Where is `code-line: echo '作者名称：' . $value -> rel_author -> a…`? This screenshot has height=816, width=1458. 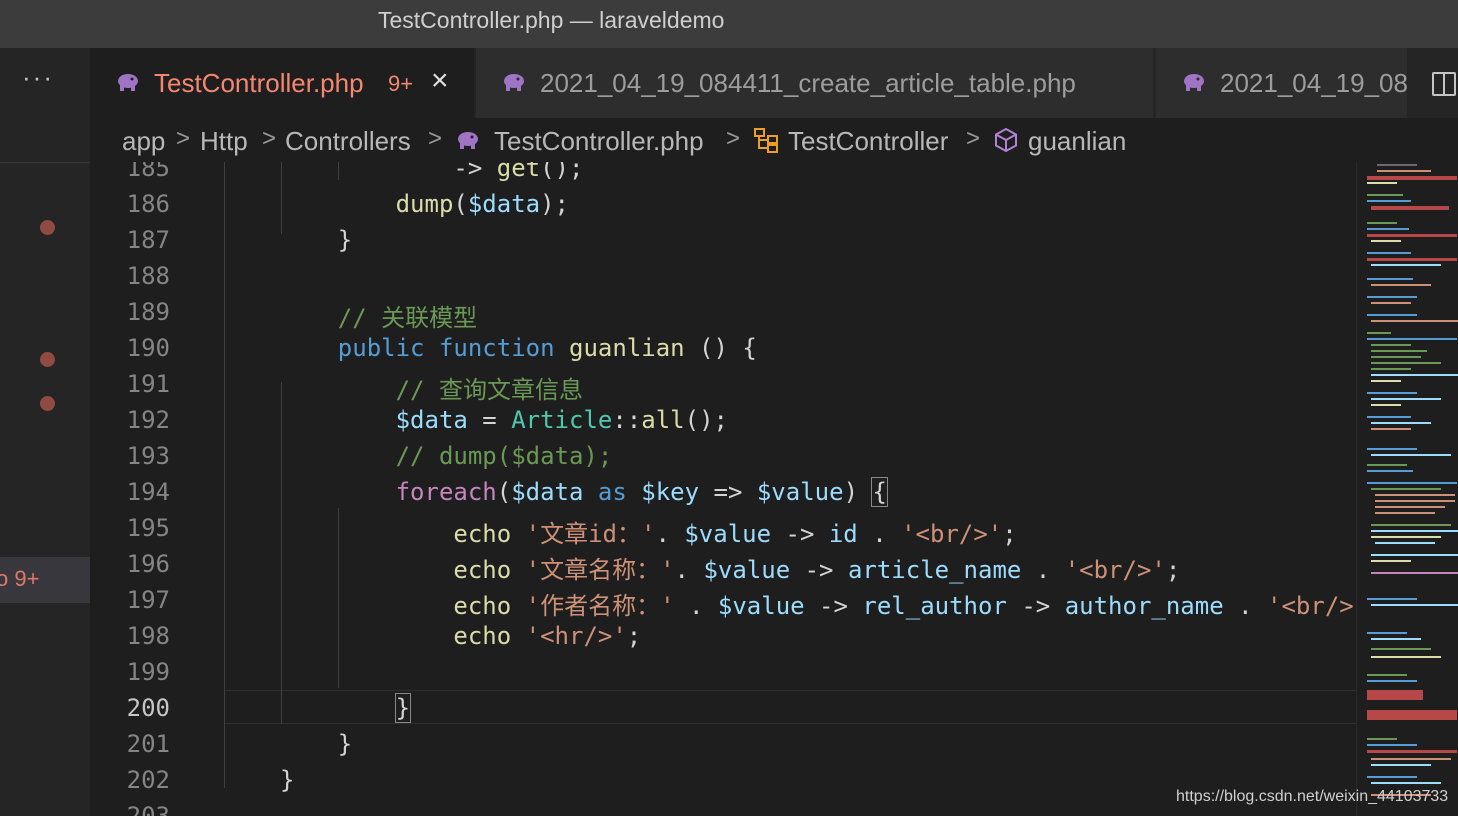
code-line: echo '作者名称：' . $value -> rel_author -> a… is located at coordinates (904, 606).